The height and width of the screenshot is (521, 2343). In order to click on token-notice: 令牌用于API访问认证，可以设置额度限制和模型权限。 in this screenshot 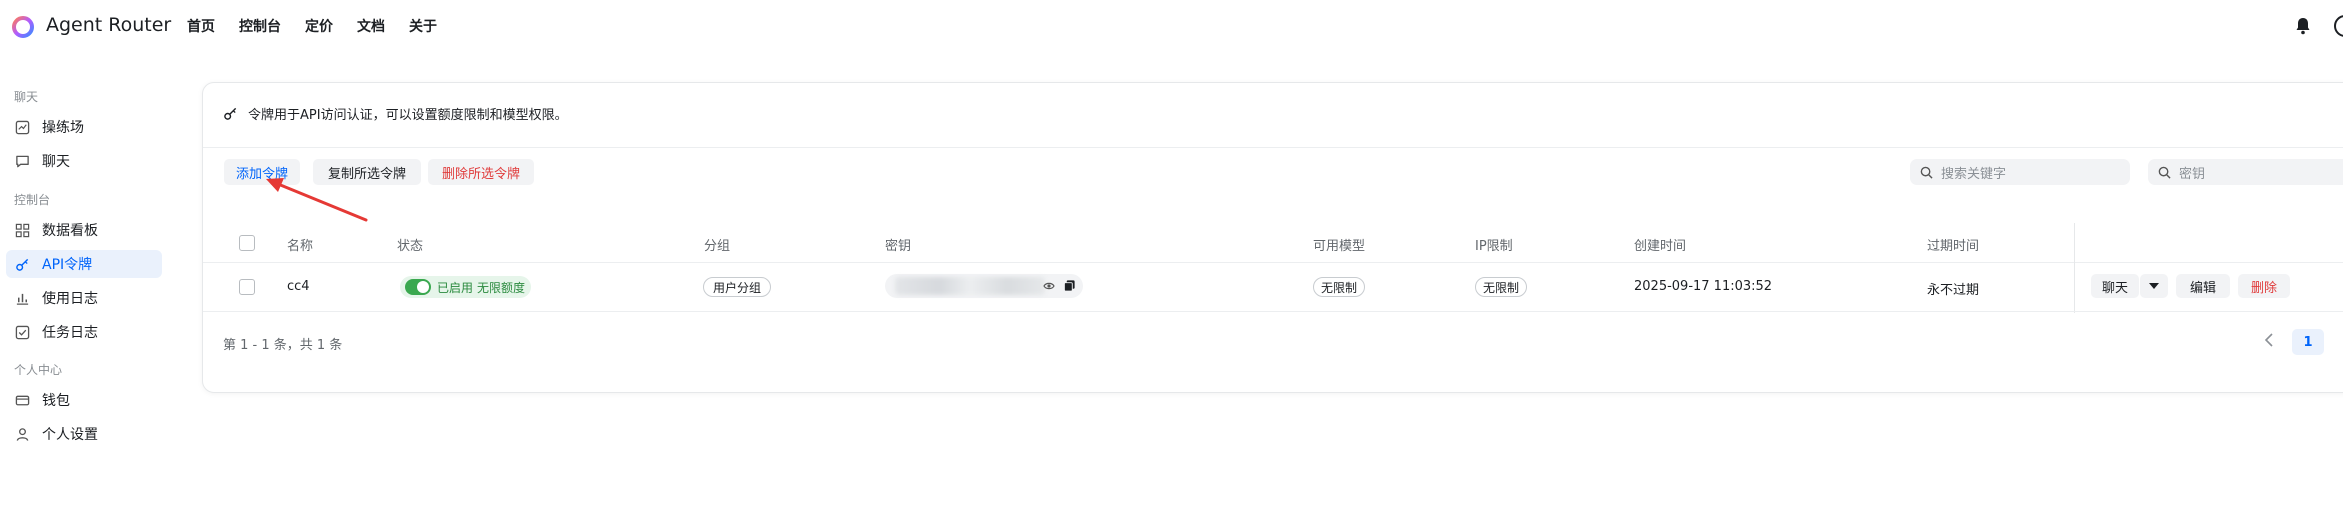, I will do `click(395, 113)`.